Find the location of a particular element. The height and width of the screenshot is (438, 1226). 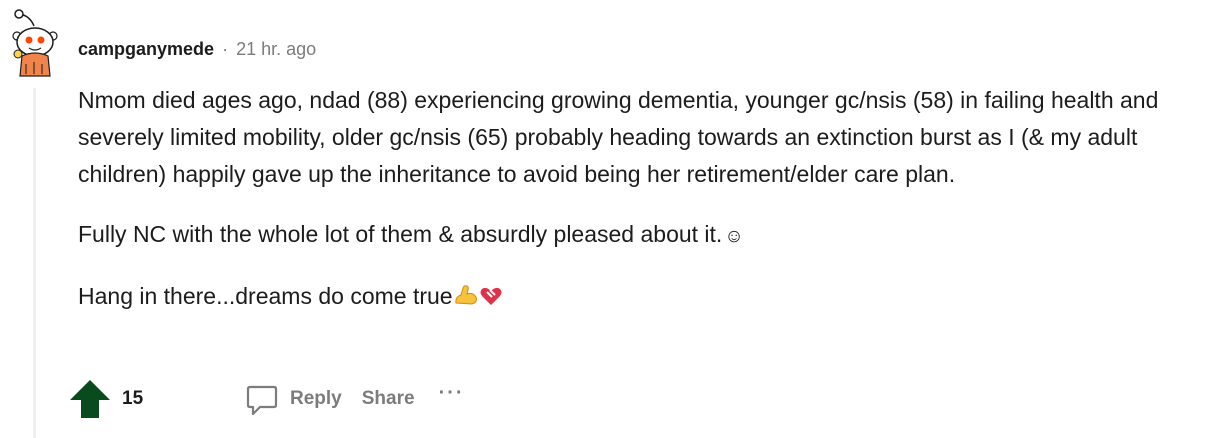

comment-actions: 15 Reply Share ··· is located at coordinates (266, 399).